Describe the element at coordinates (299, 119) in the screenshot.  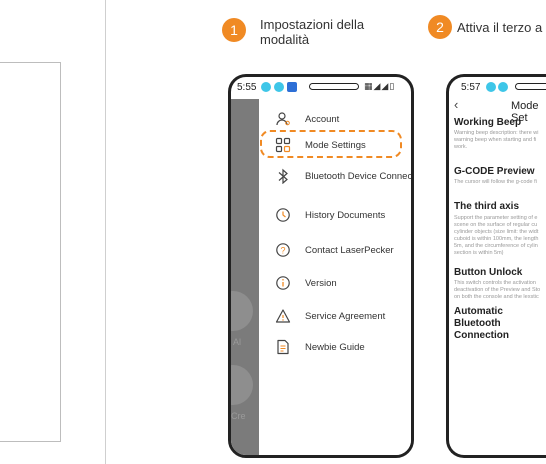
I see `menu-item-account: Account` at that location.